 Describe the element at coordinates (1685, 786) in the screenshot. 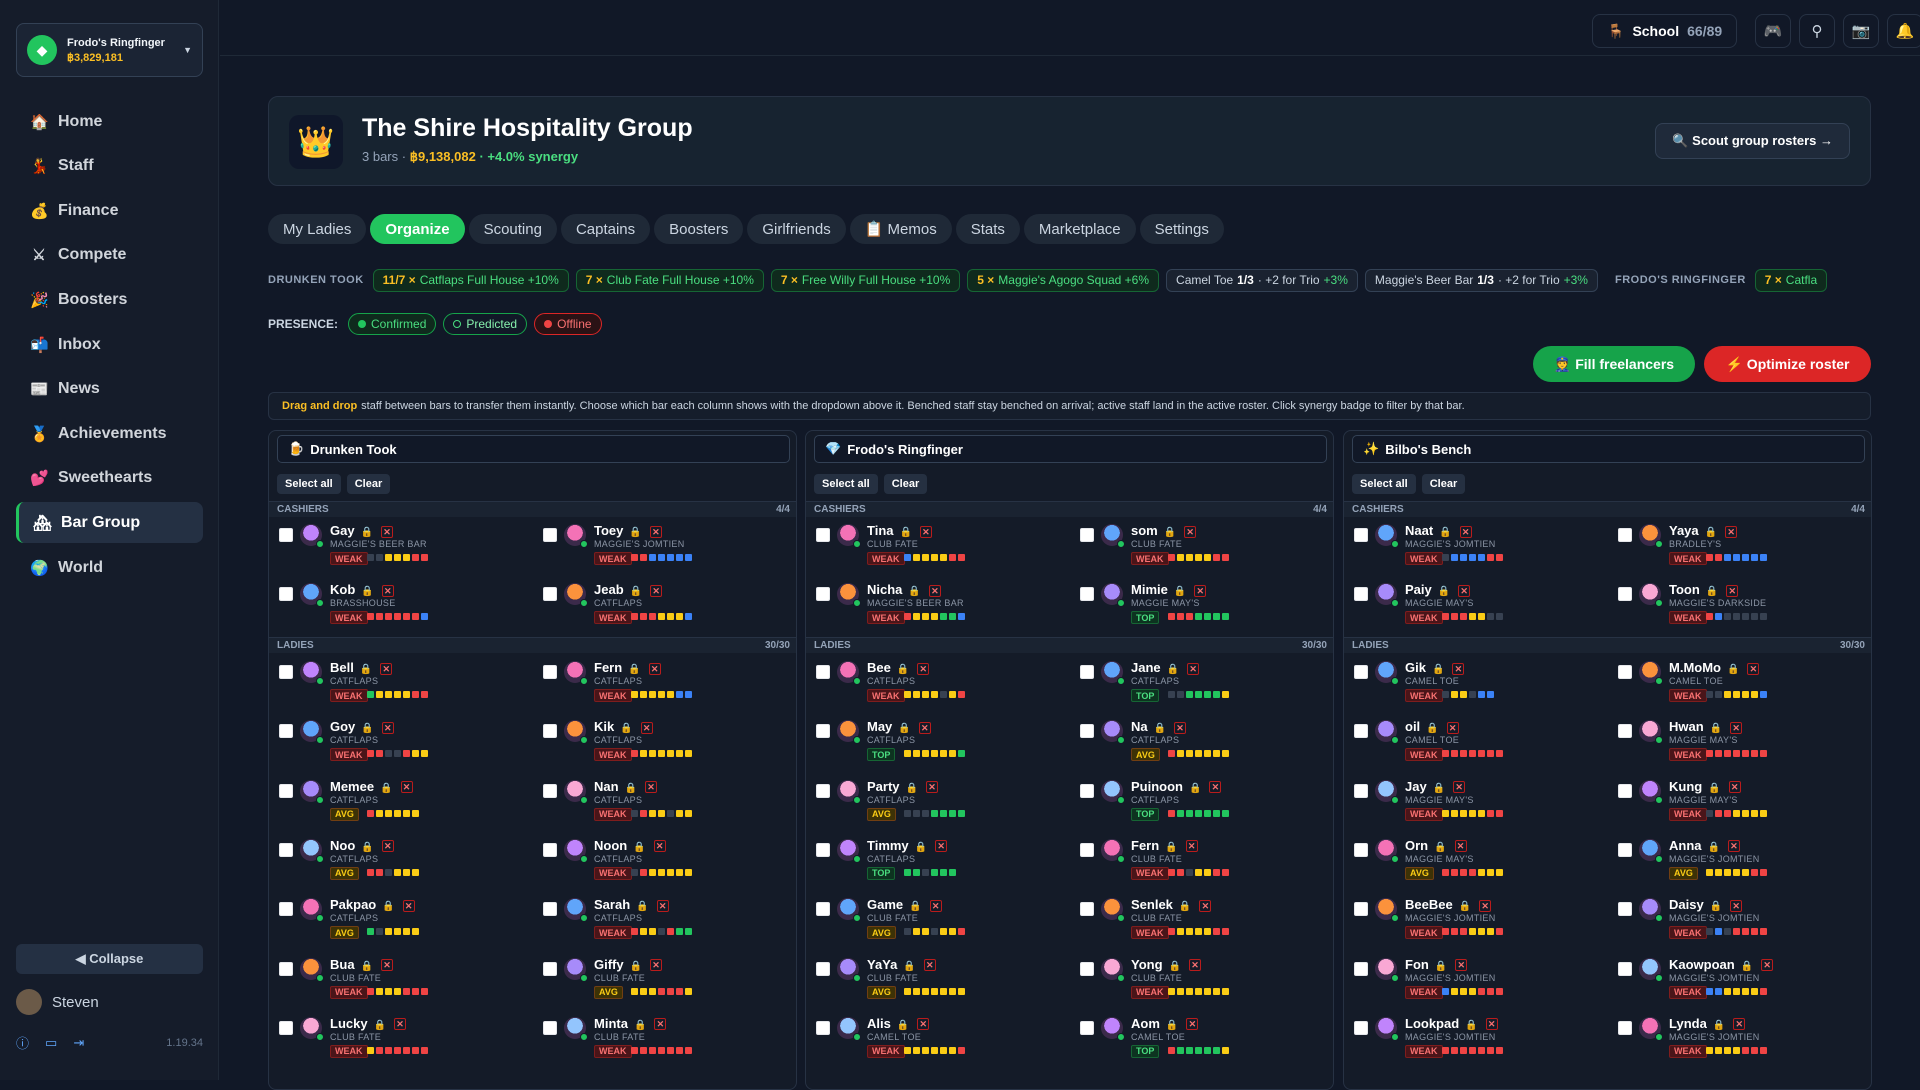

I see `staff-name: Kung` at that location.